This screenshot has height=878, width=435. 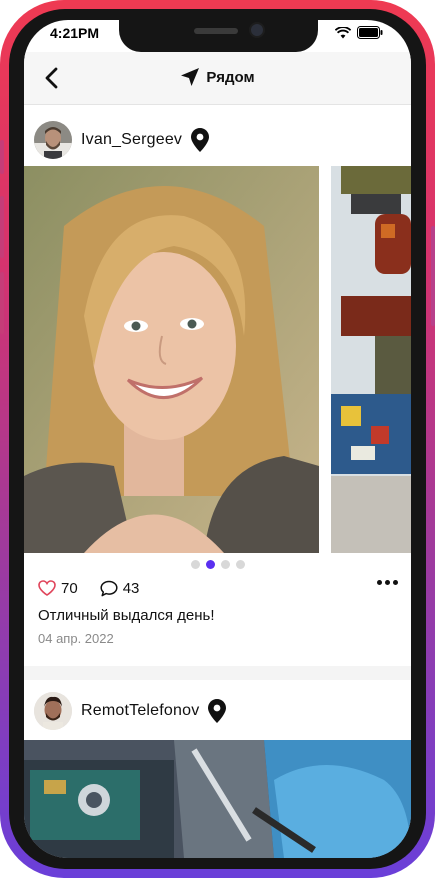 I want to click on like-button: 70, so click(x=58, y=588).